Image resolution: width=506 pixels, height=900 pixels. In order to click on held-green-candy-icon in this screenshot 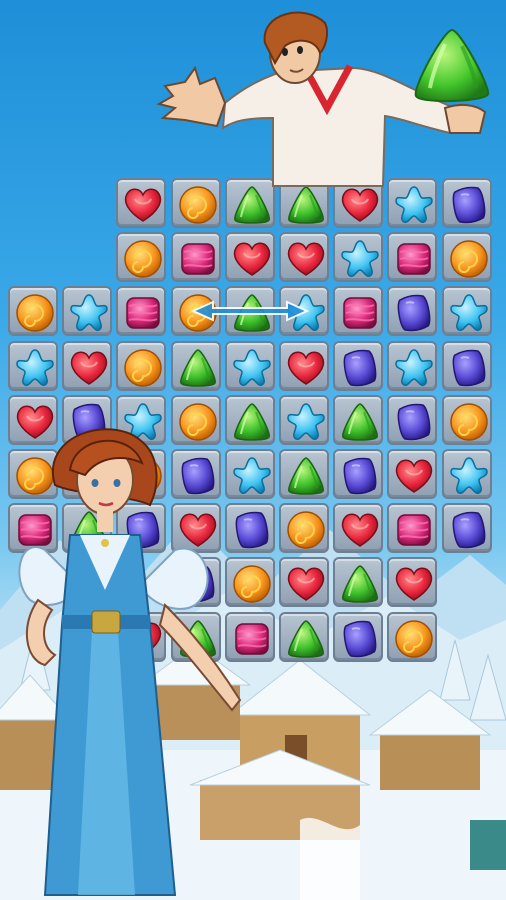, I will do `click(452, 65)`.